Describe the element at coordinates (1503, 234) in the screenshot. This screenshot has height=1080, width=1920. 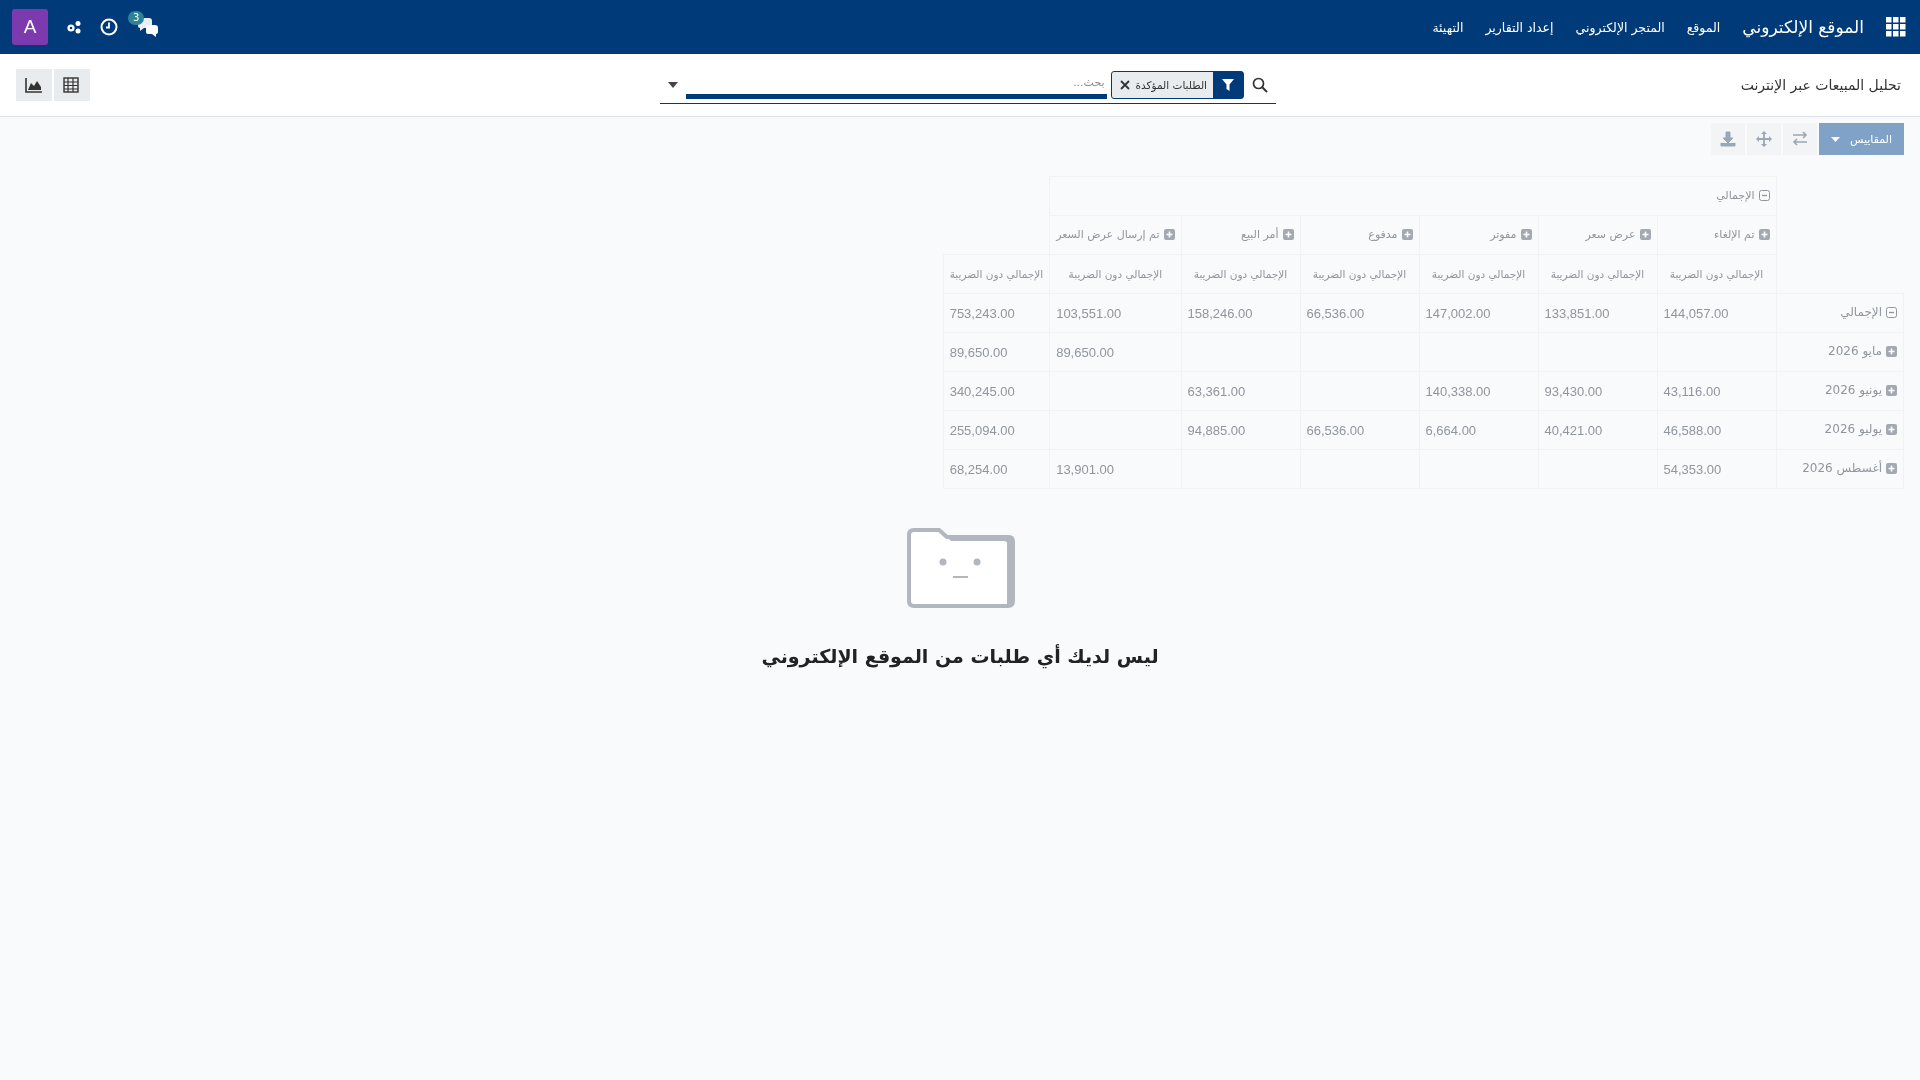
I see `column-header: مفوتر` at that location.